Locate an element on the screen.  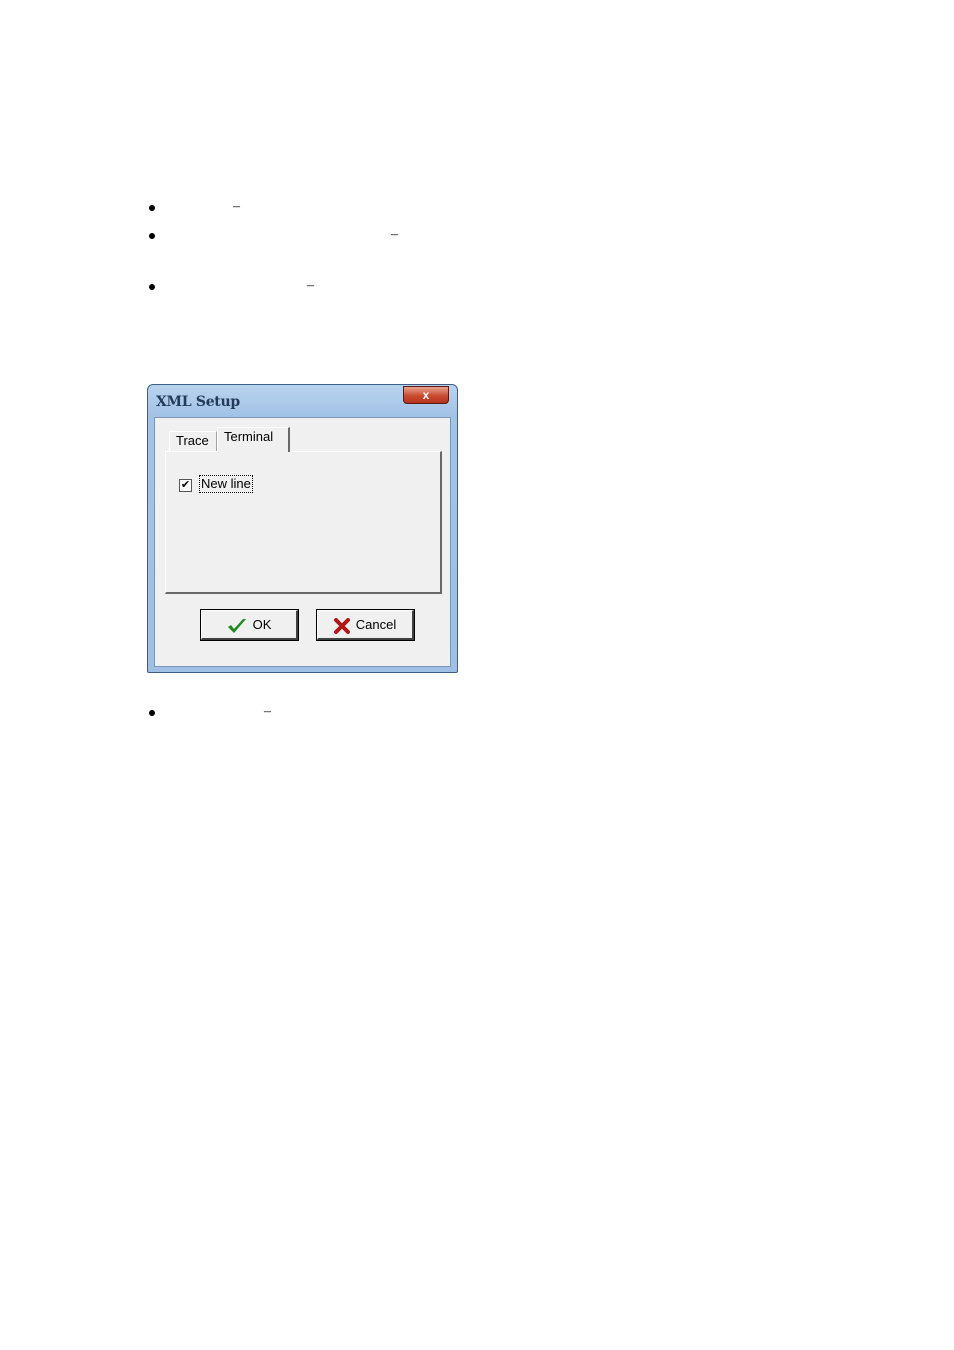
close-button: x is located at coordinates (426, 395).